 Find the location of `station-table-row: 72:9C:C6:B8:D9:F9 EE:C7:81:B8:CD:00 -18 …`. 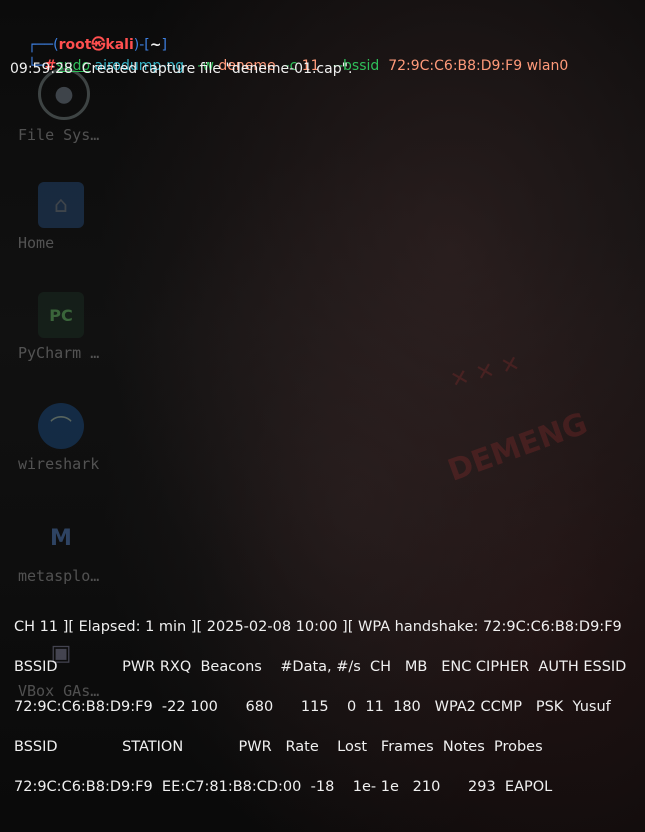

station-table-row: 72:9C:C6:B8:D9:F9 EE:C7:81:B8:CD:00 -18 … is located at coordinates (283, 787).